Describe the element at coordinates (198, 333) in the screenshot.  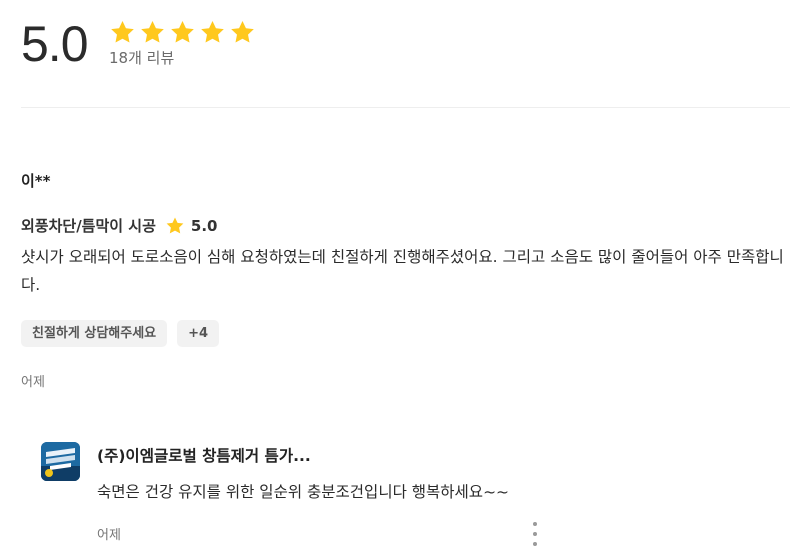
I see `more-tags-button: +4` at that location.